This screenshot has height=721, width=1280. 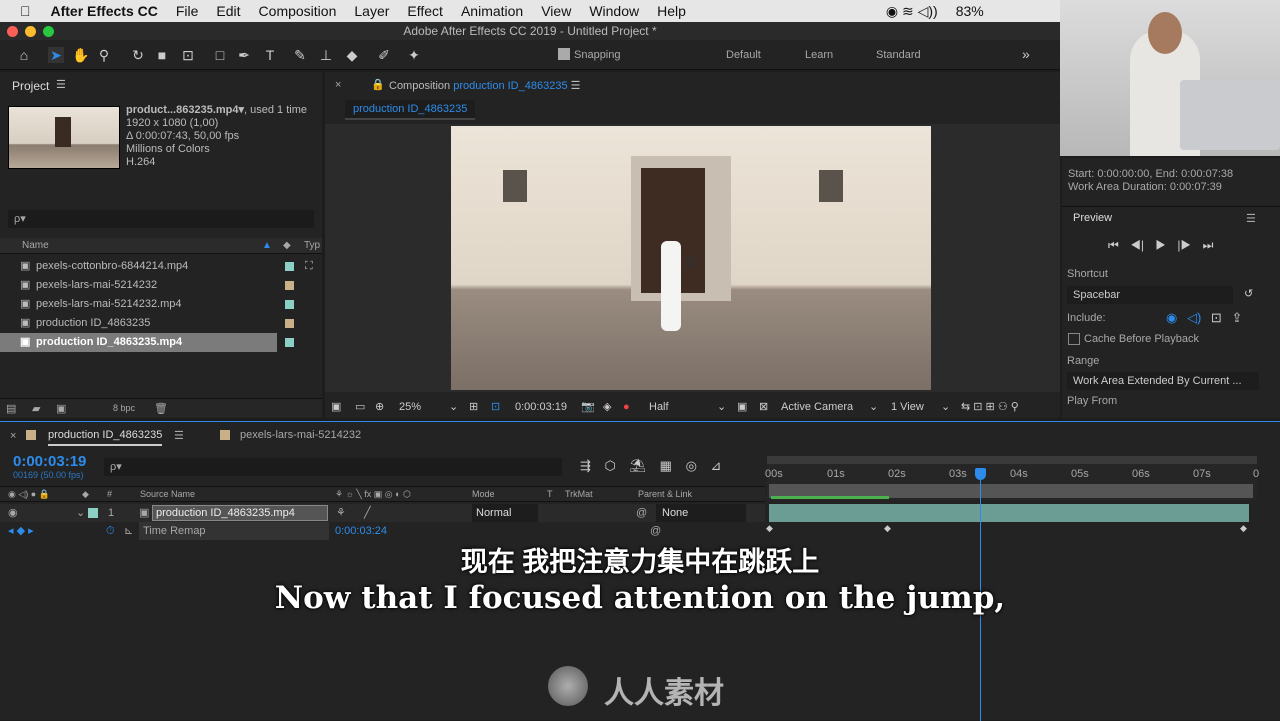 I want to click on view-layout-select: 1 View, so click(x=907, y=407).